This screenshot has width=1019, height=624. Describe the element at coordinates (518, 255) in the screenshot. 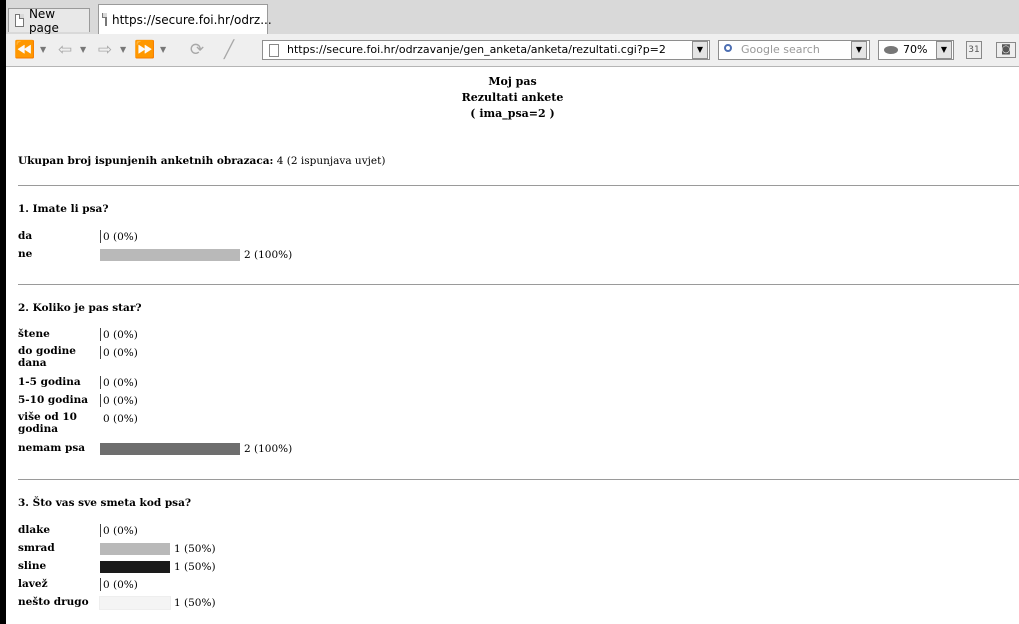

I see `answer-row: ne 2 (100%)` at that location.